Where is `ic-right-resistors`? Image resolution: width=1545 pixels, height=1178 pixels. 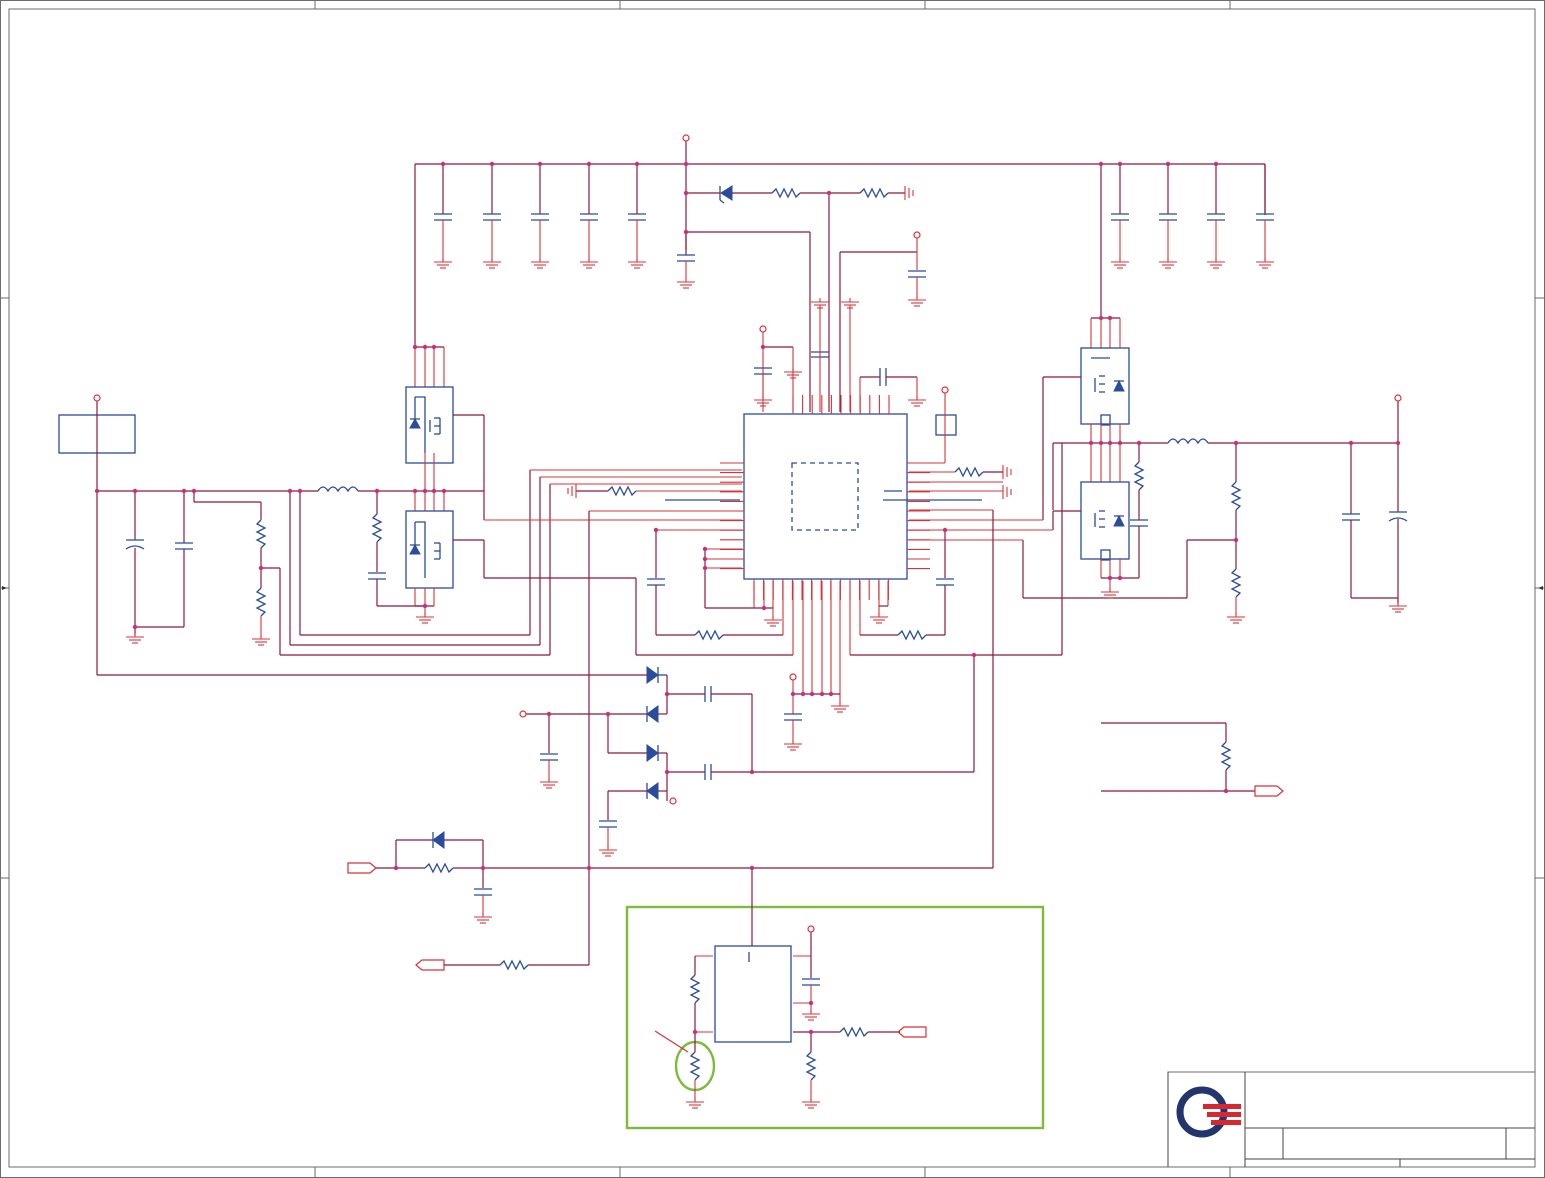 ic-right-resistors is located at coordinates (960, 666).